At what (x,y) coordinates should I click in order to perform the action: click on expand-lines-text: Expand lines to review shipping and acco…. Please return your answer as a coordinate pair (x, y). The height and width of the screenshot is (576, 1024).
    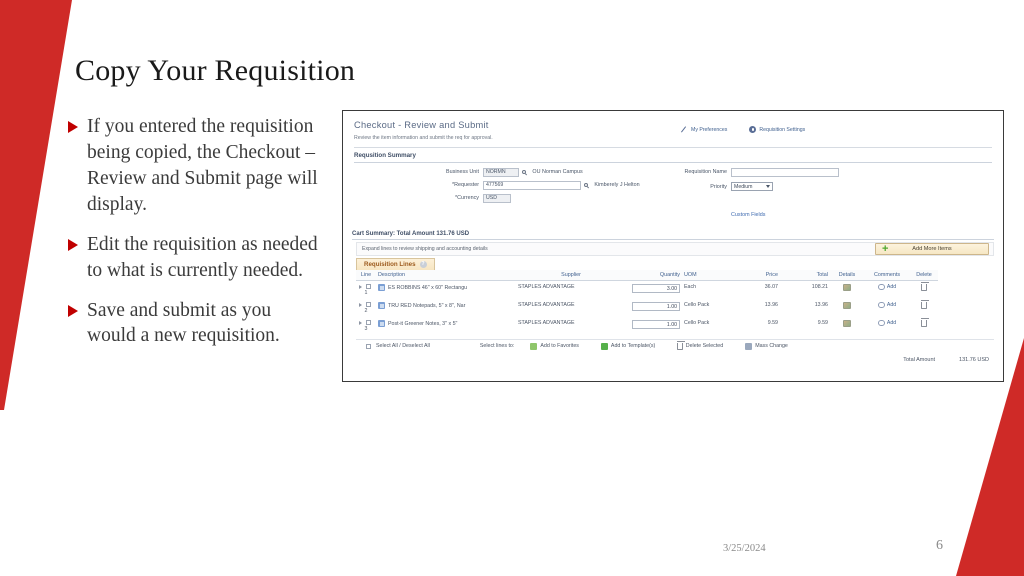
    Looking at the image, I should click on (425, 249).